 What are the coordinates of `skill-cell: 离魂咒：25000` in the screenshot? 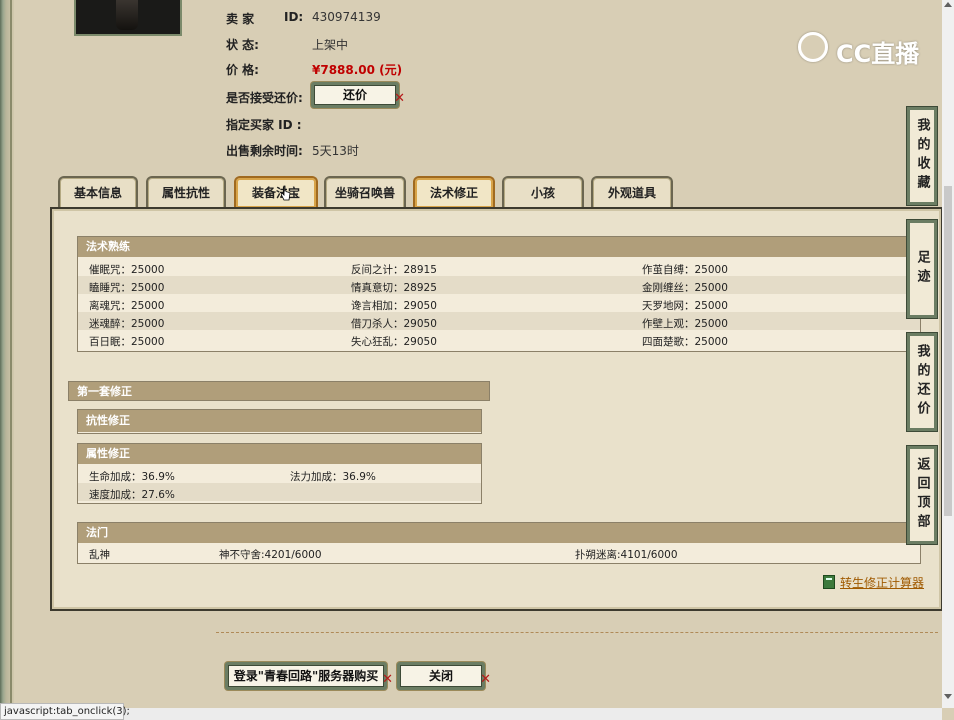 It's located at (127, 306).